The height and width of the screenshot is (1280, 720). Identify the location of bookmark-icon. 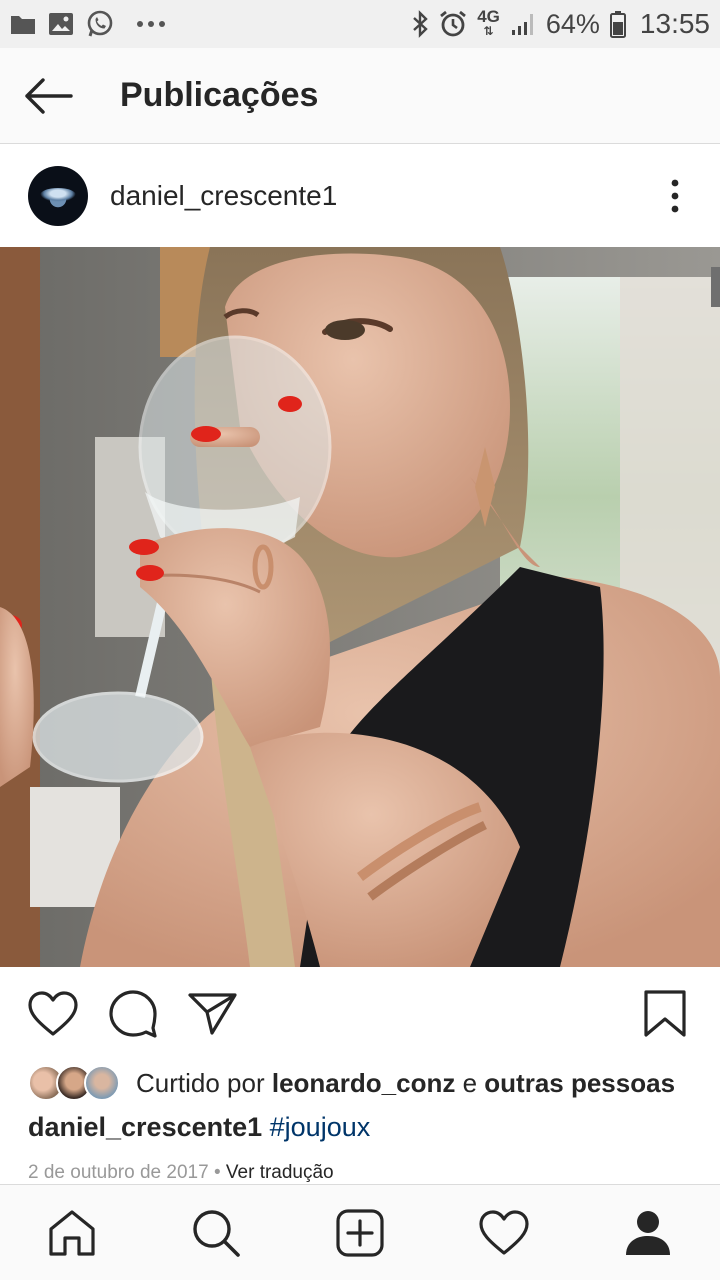
(665, 1014).